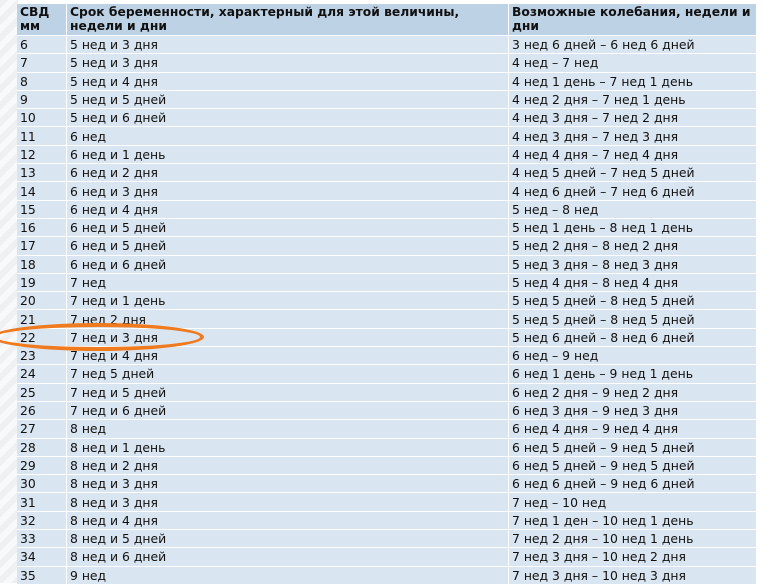 The height and width of the screenshot is (585, 770). Describe the element at coordinates (42, 45) in the screenshot. I see `cell-svd-mm: 6` at that location.